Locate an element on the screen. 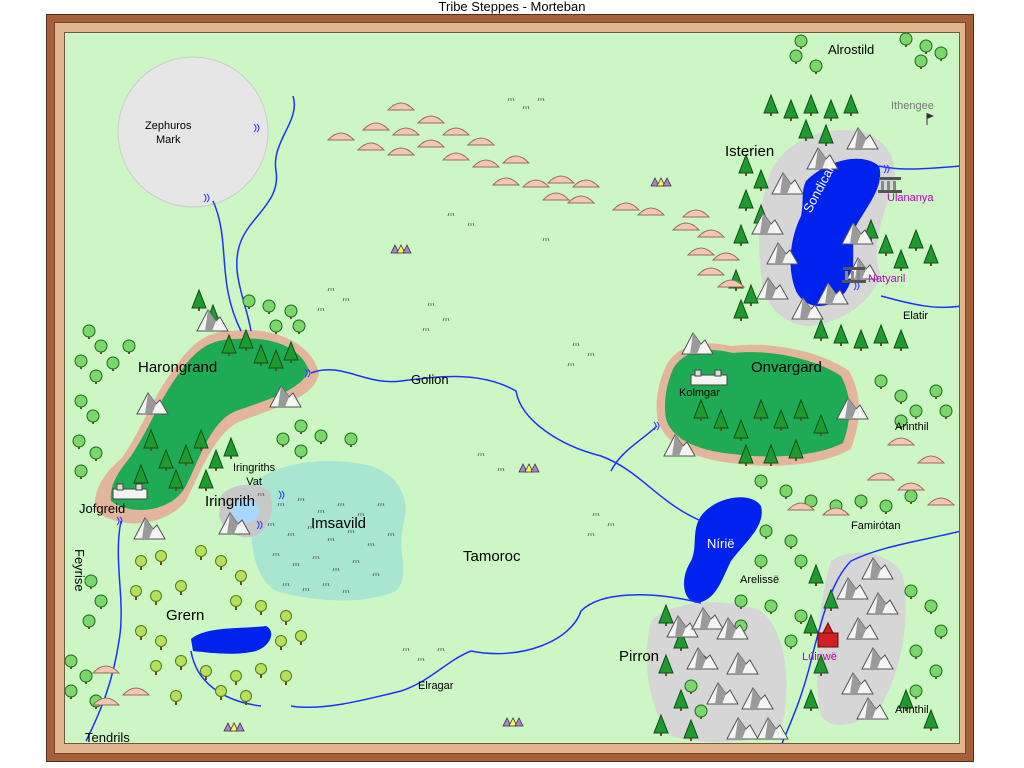 This screenshot has height=768, width=1024. place-label-arinthil-south: Arinthil is located at coordinates (912, 710).